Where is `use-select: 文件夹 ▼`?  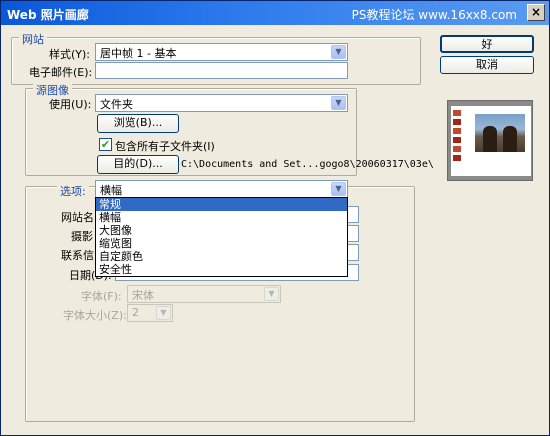 use-select: 文件夹 ▼ is located at coordinates (221, 103).